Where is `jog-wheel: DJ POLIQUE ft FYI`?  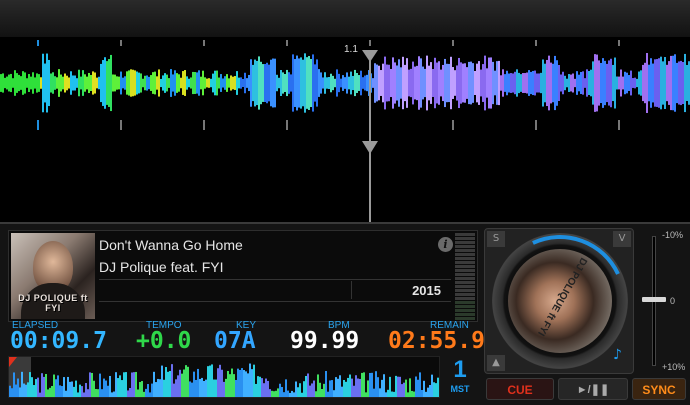 jog-wheel: DJ POLIQUE ft FYI is located at coordinates (560, 301).